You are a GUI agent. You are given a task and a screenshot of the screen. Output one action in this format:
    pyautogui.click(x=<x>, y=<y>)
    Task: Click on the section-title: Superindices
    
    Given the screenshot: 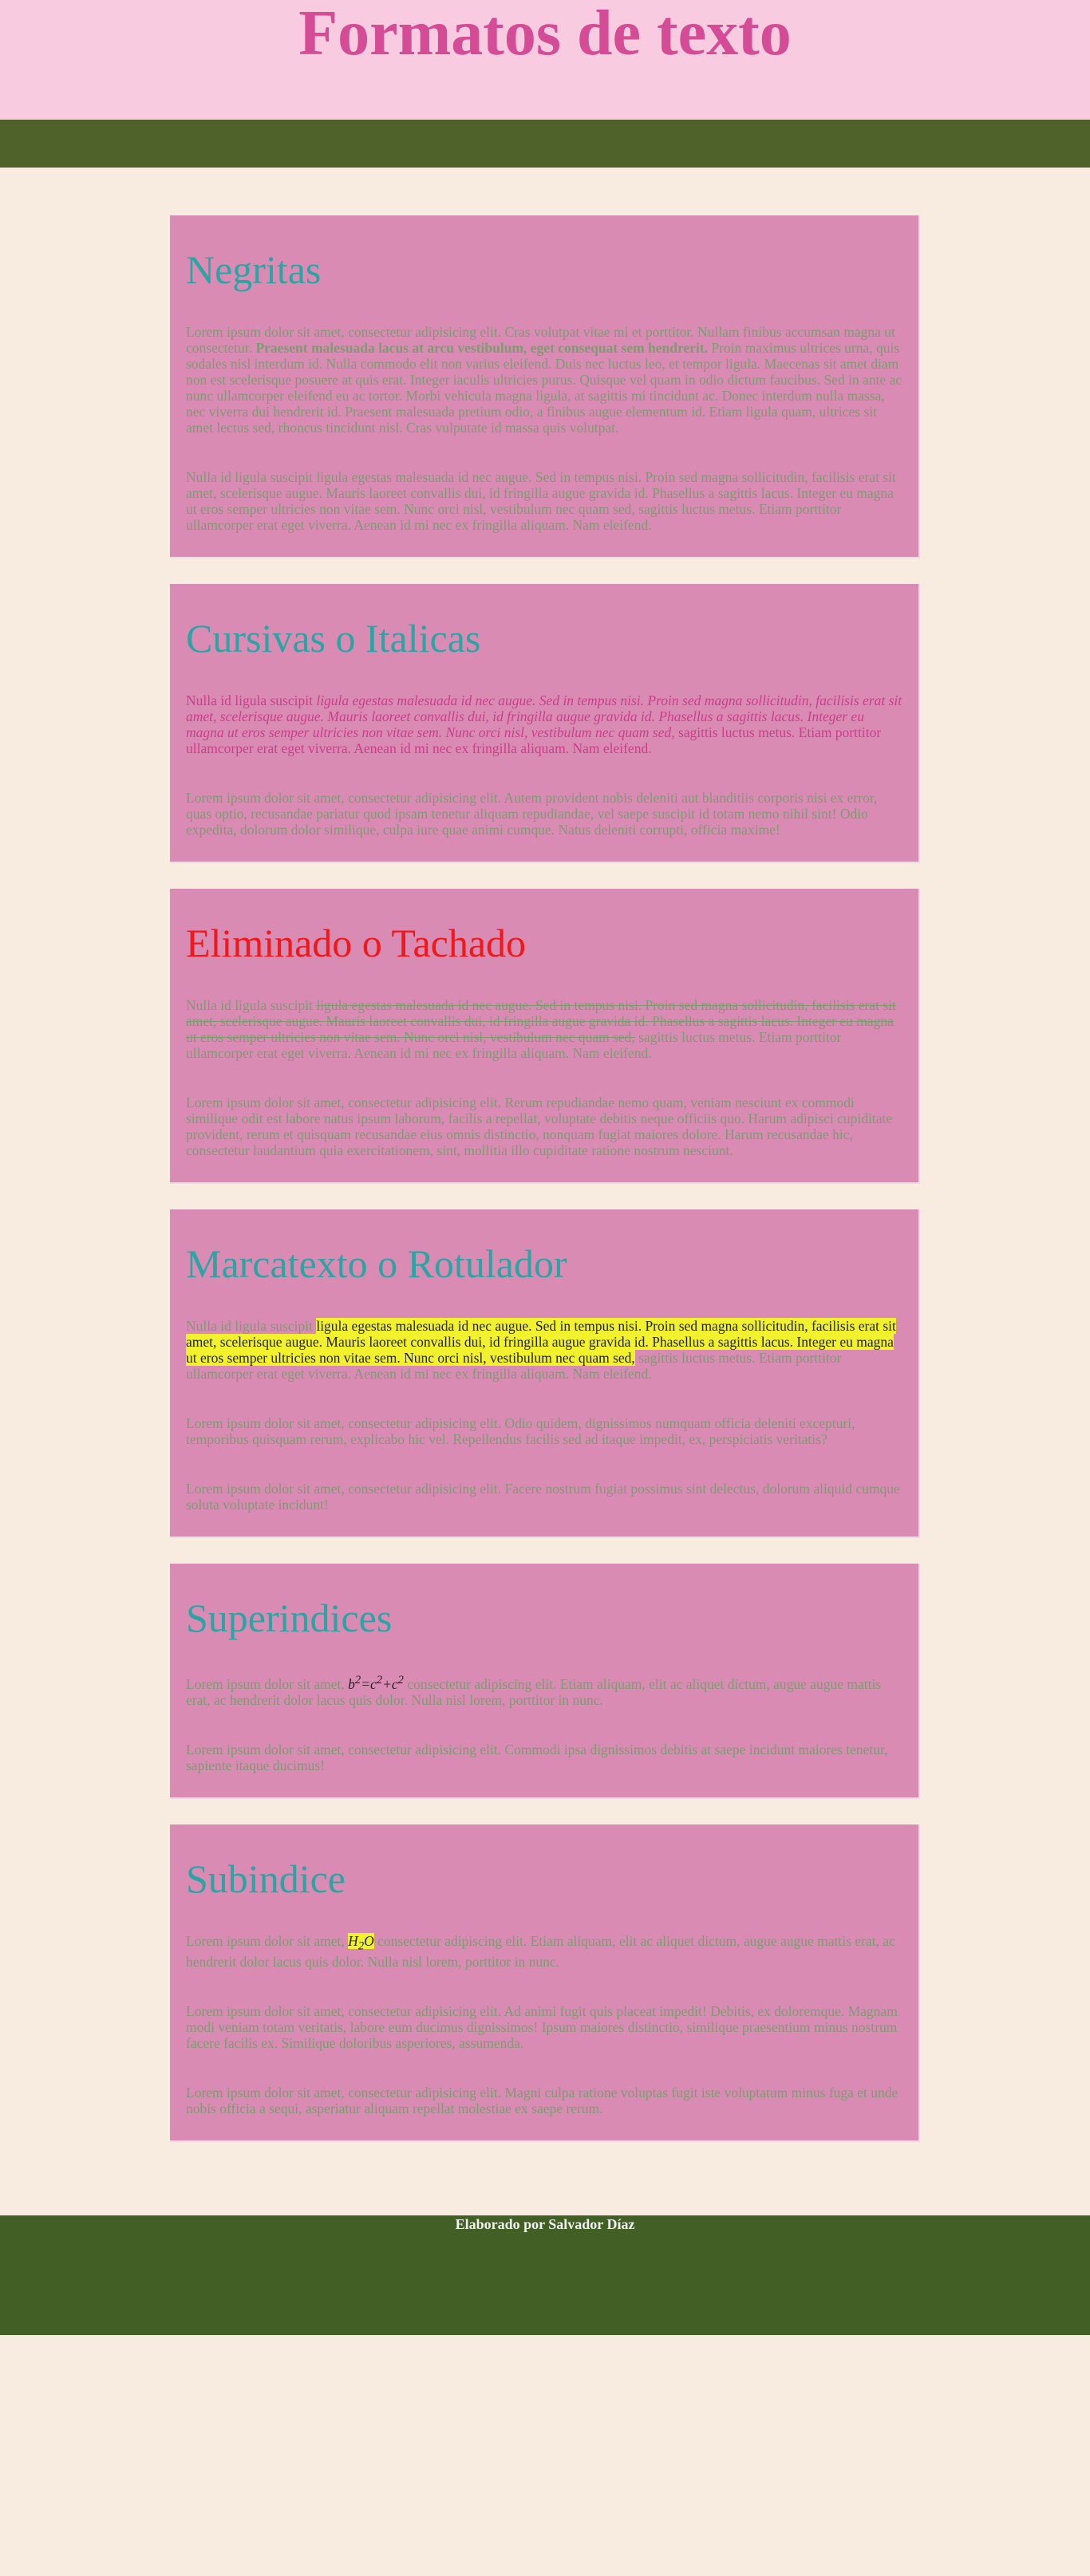 What is the action you would take?
    pyautogui.click(x=289, y=1618)
    